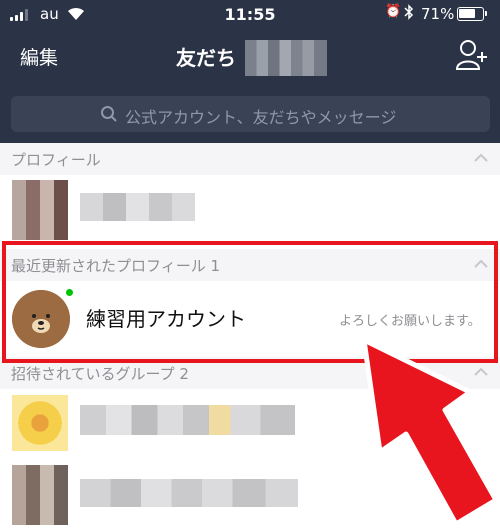 The height and width of the screenshot is (530, 500). What do you see at coordinates (137, 207) in the screenshot?
I see `redacted-name` at bounding box center [137, 207].